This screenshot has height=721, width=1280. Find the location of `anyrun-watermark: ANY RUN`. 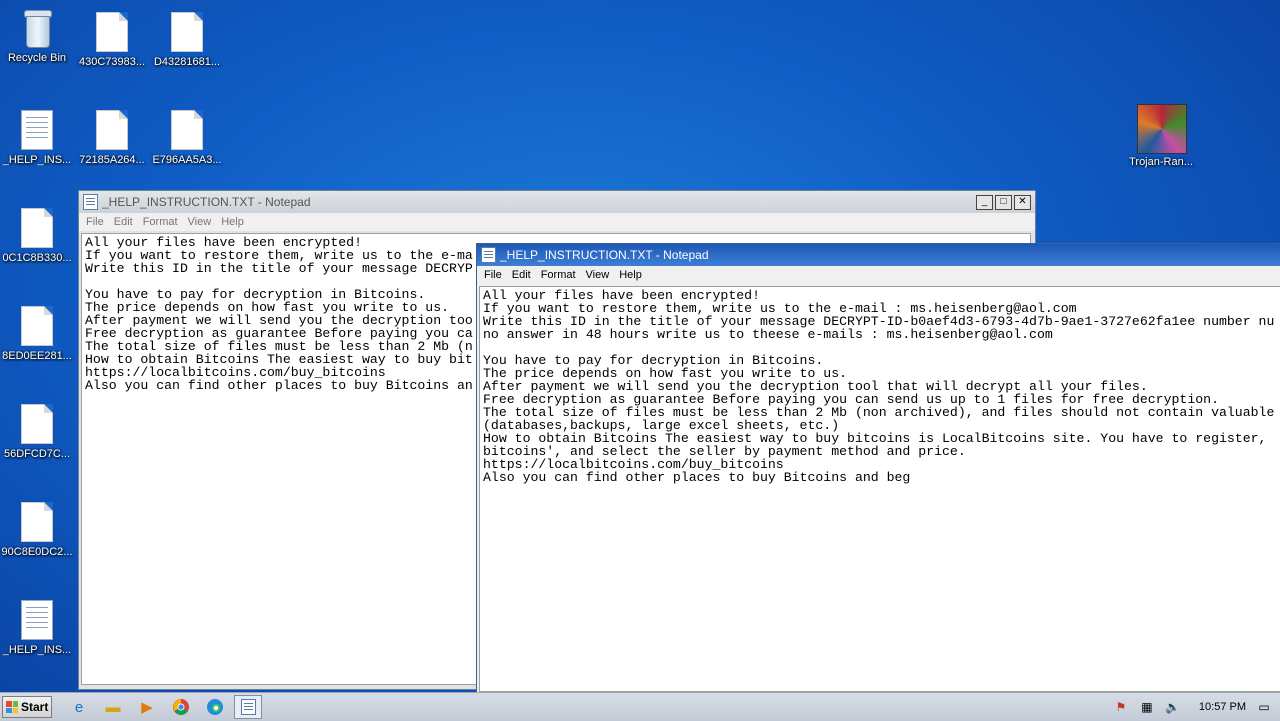

anyrun-watermark: ANY RUN is located at coordinates (1150, 637).